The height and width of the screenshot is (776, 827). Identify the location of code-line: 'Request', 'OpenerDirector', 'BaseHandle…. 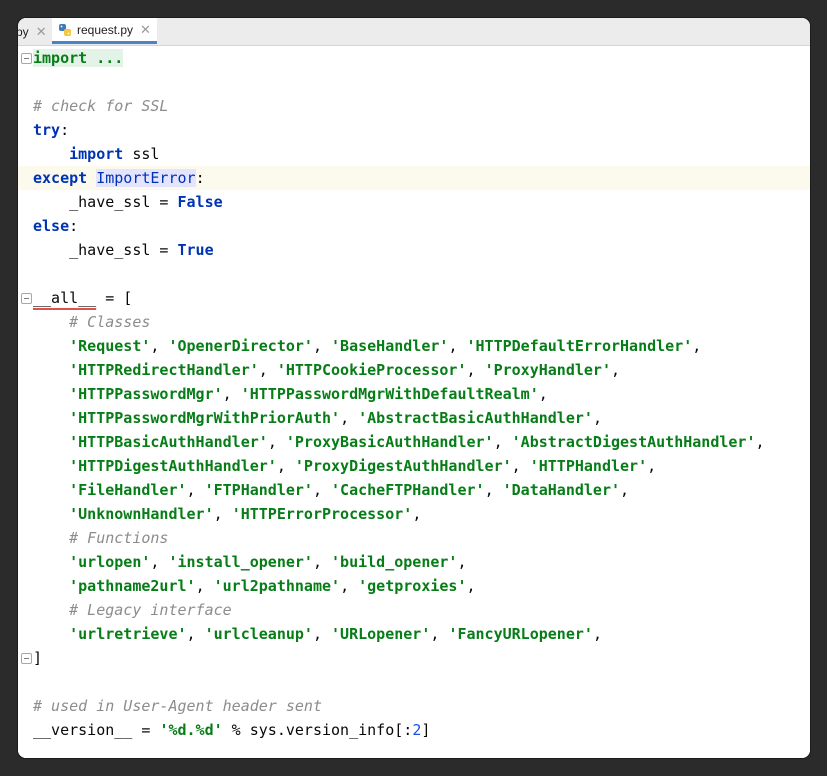
(414, 346).